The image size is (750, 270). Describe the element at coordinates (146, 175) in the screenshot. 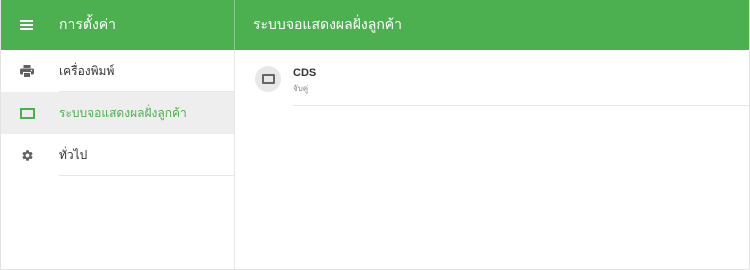

I see `sidebar-divider` at that location.